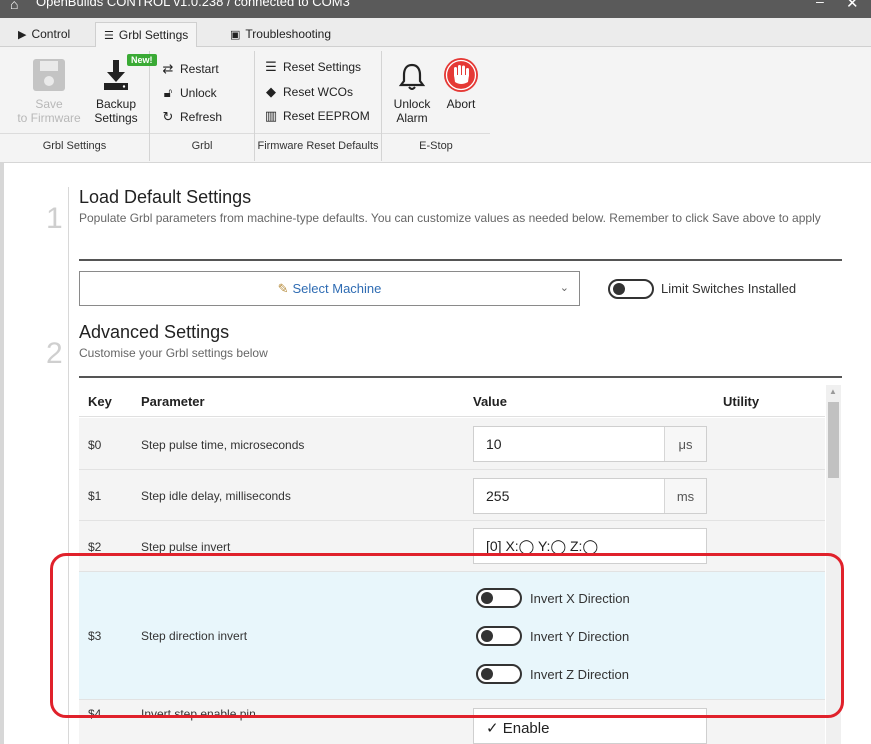 This screenshot has width=871, height=744. I want to click on setting-value-input: 255 ms, so click(590, 496).